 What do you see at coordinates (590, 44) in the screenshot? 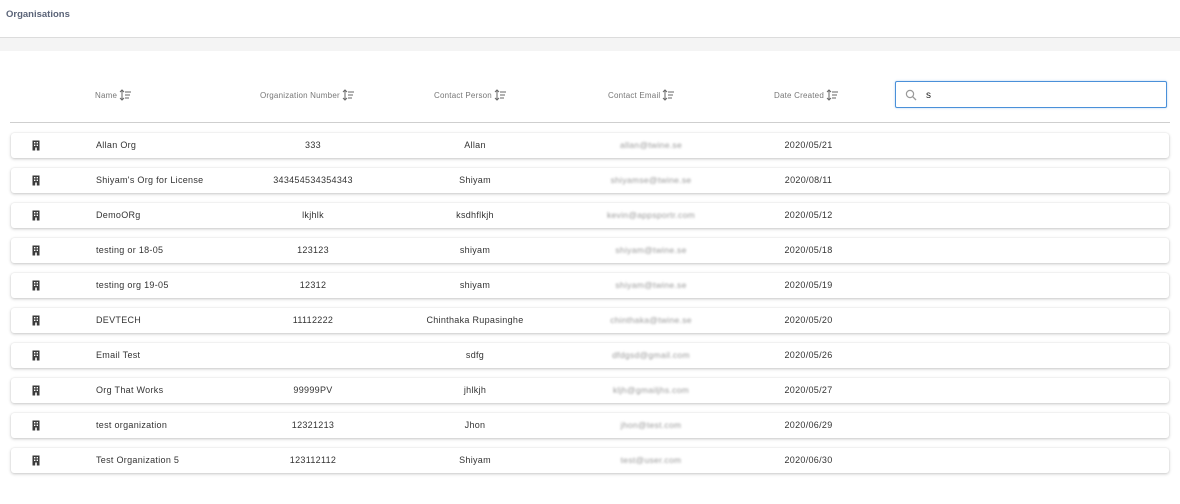
I see `sub-bar` at bounding box center [590, 44].